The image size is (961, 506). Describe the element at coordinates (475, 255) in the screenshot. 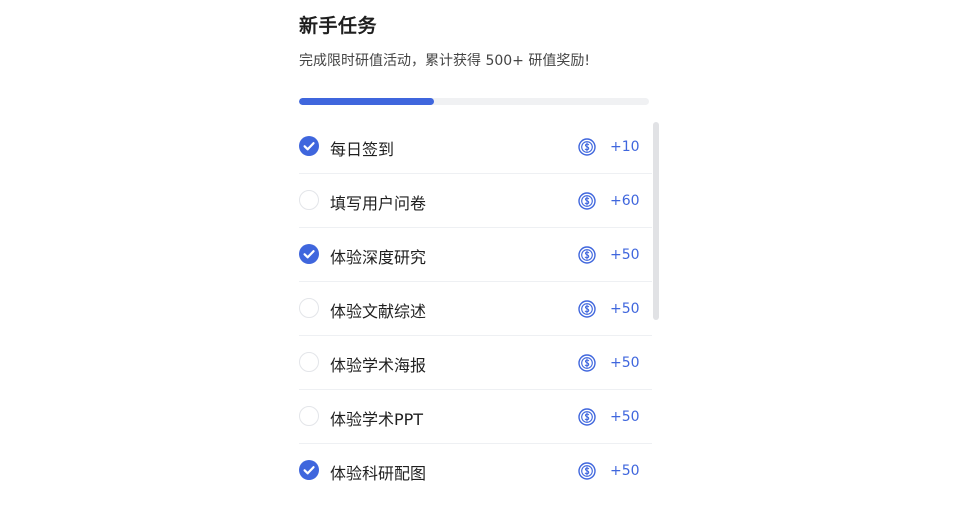

I see `task-row: 体验深度研究 +50` at that location.